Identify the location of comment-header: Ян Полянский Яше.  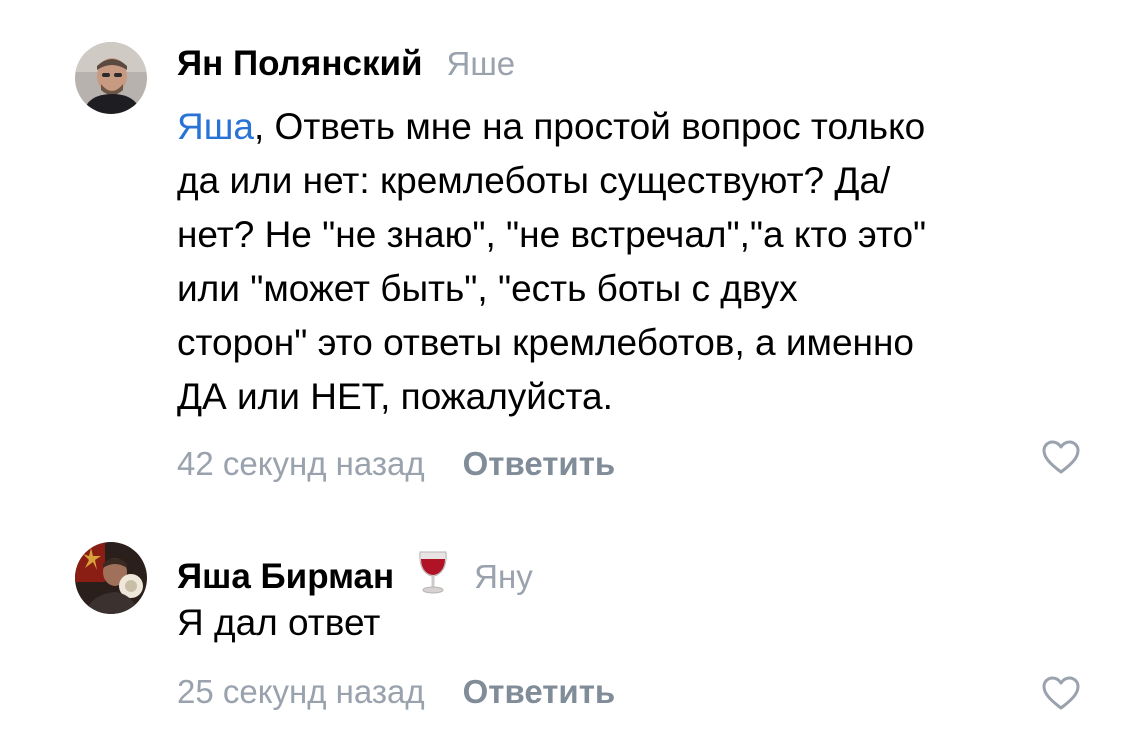
(631, 69).